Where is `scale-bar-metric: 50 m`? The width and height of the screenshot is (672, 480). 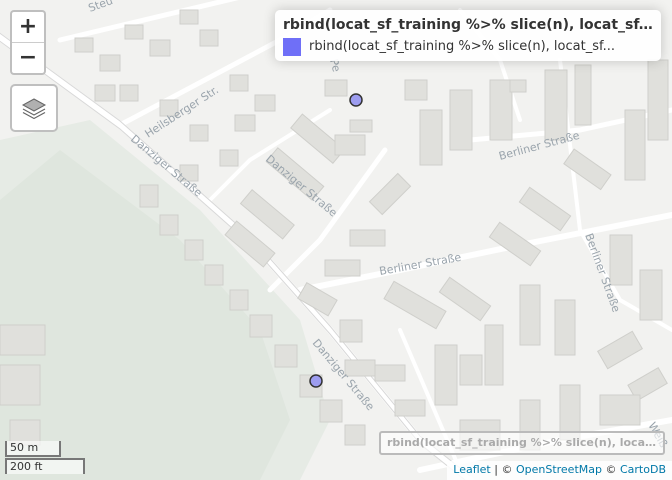 scale-bar-metric: 50 m is located at coordinates (33, 449).